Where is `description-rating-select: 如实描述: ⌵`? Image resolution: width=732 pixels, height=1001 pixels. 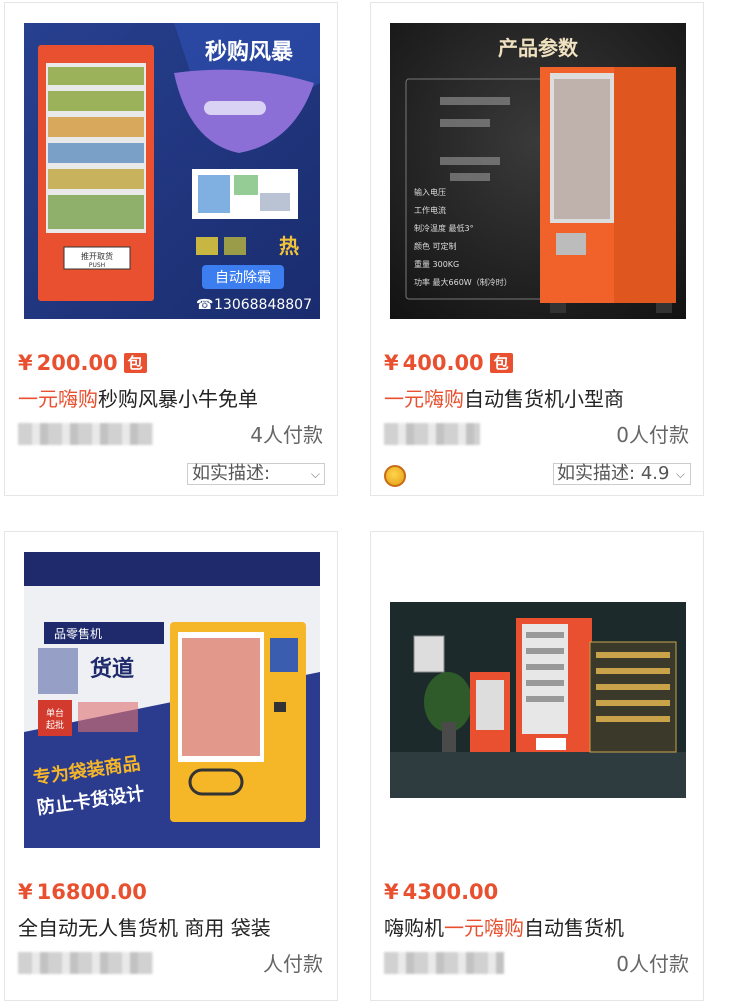
description-rating-select: 如实描述: ⌵ is located at coordinates (256, 474).